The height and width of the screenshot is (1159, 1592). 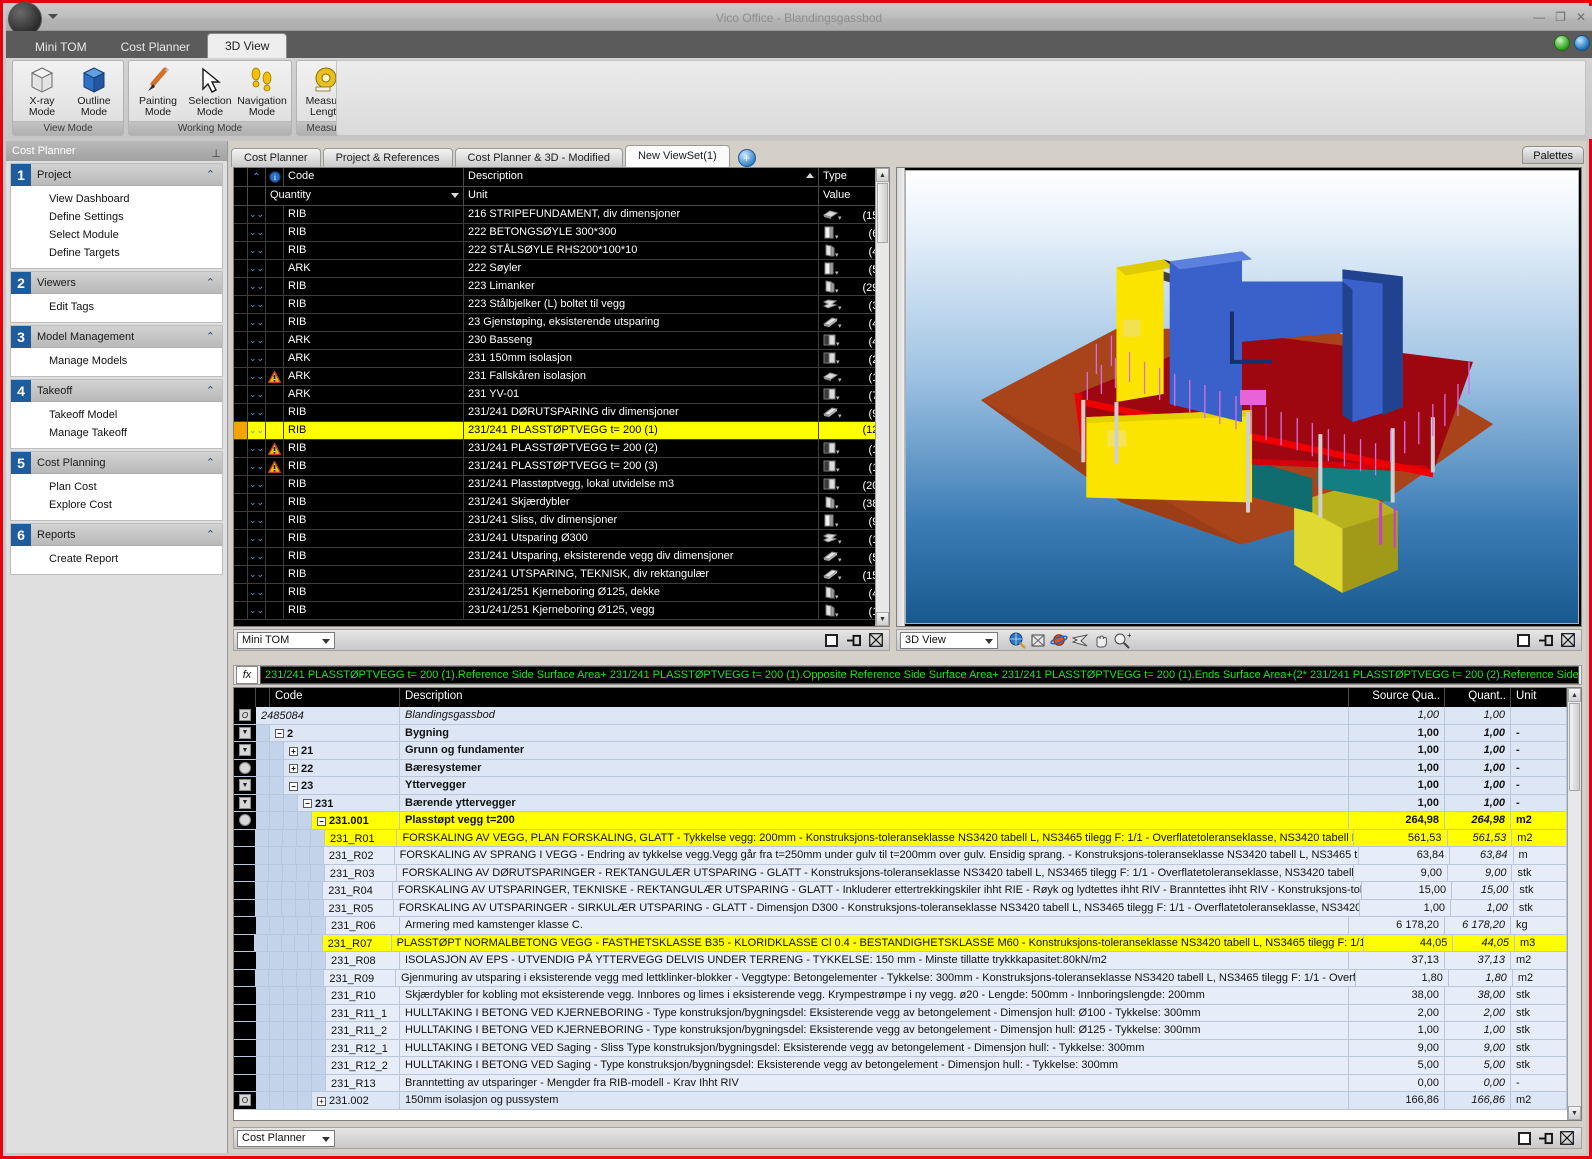 I want to click on pan-hand-icon, so click(x=1101, y=640).